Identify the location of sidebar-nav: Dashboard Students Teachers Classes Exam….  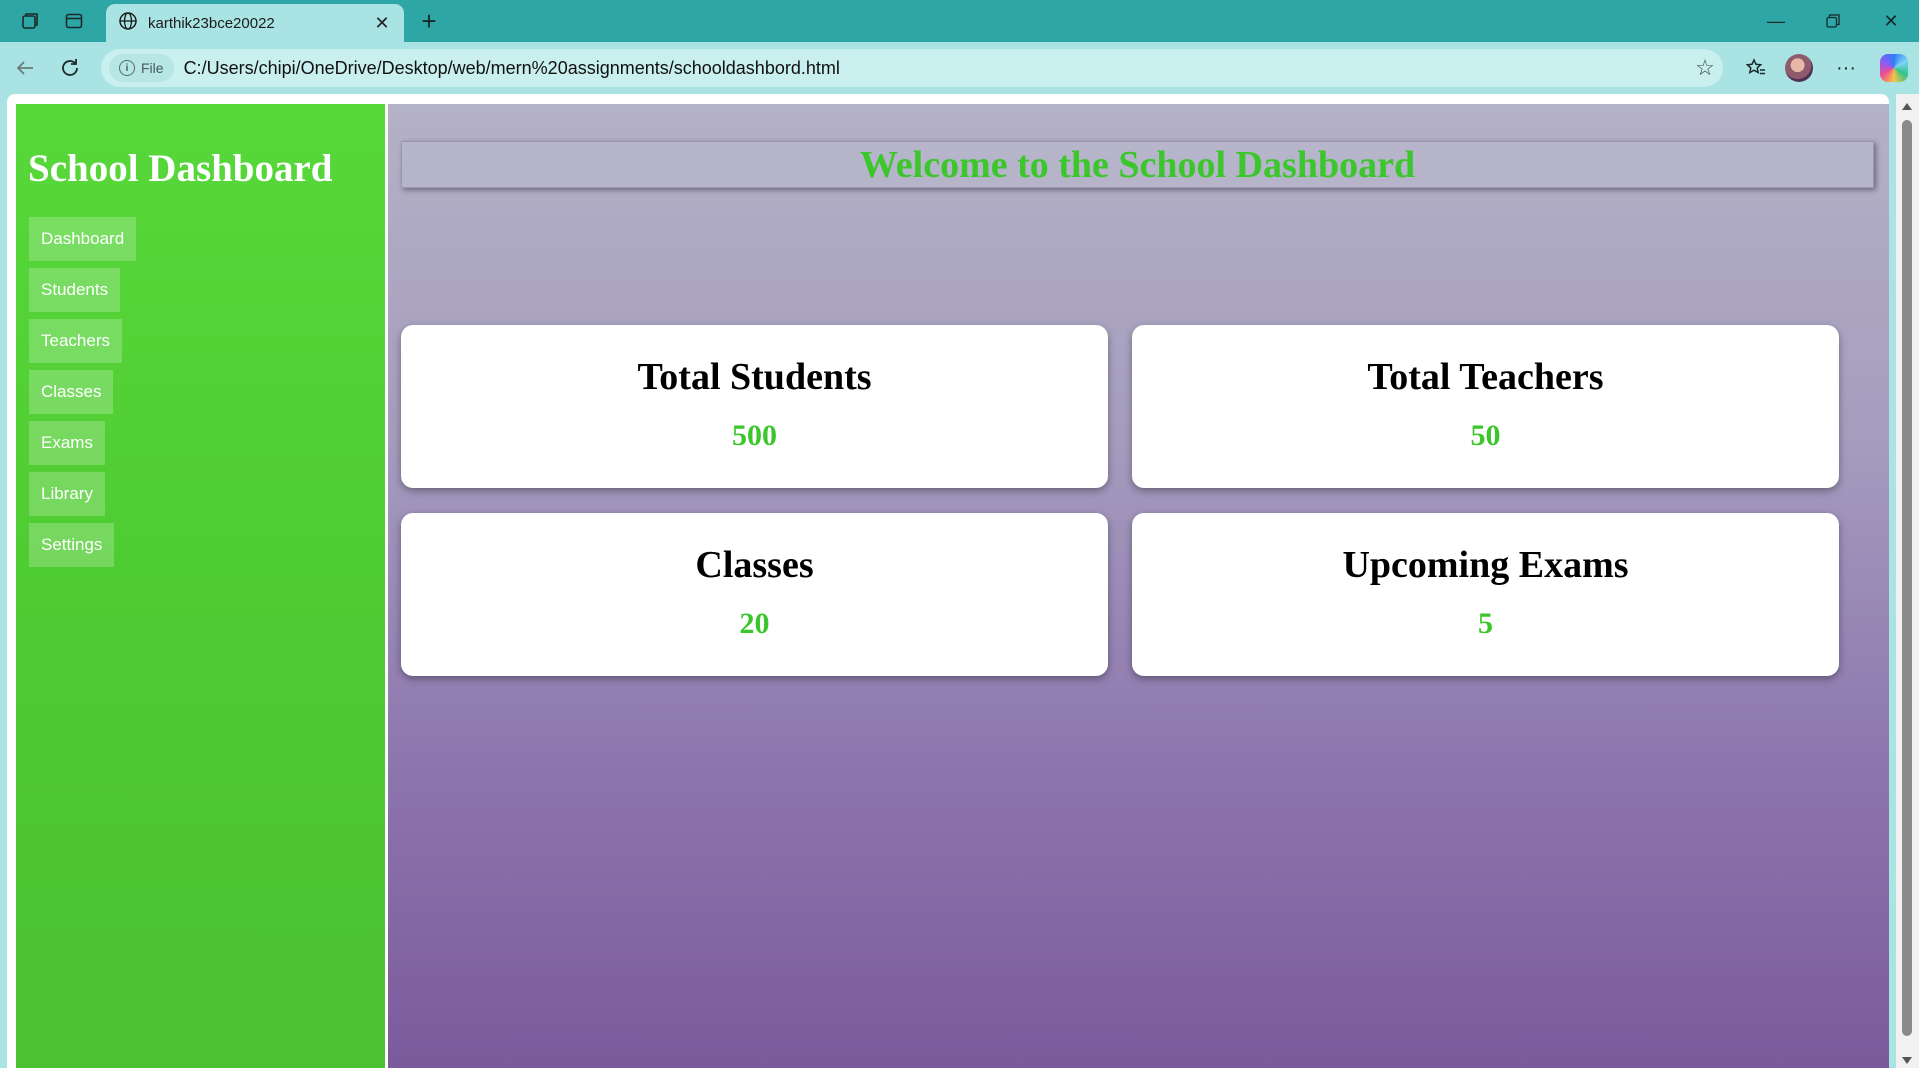
(83, 395).